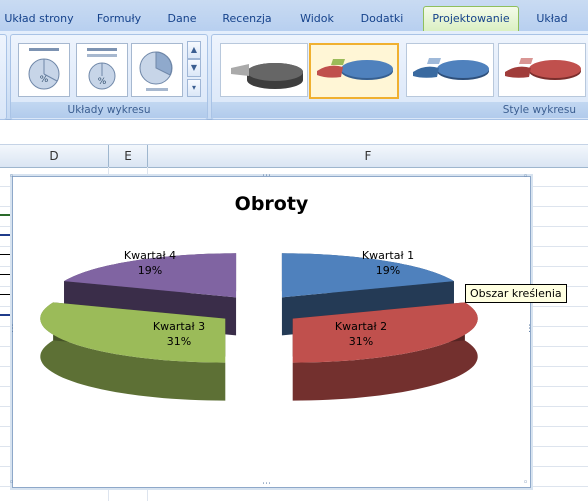 The image size is (588, 501). I want to click on column-header-d: D, so click(54, 156).